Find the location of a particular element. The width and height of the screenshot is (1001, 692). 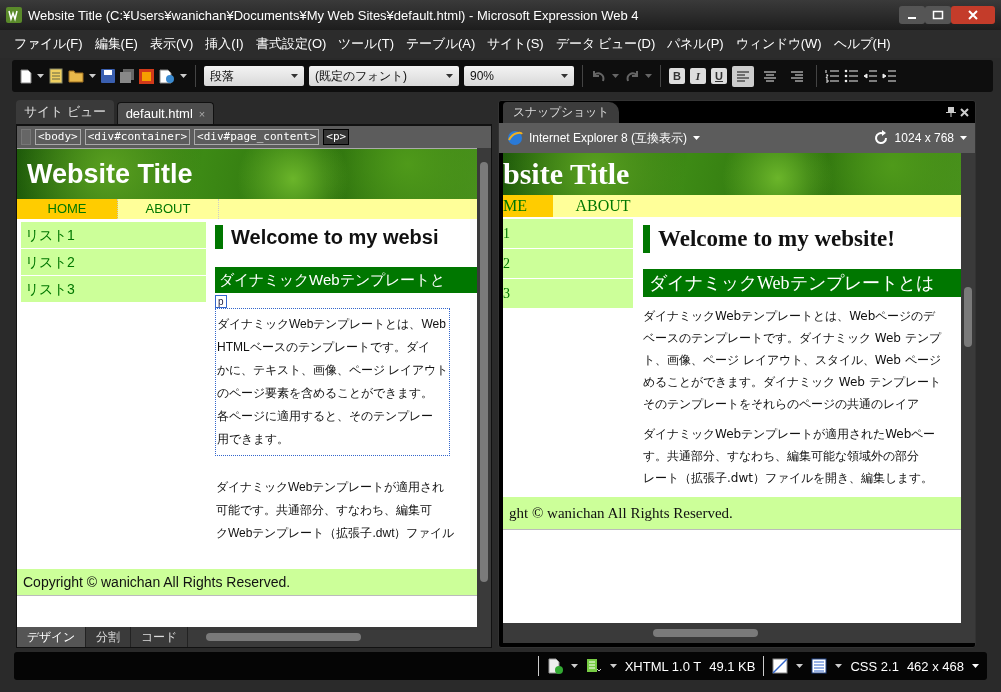

format-button: U is located at coordinates (719, 76).